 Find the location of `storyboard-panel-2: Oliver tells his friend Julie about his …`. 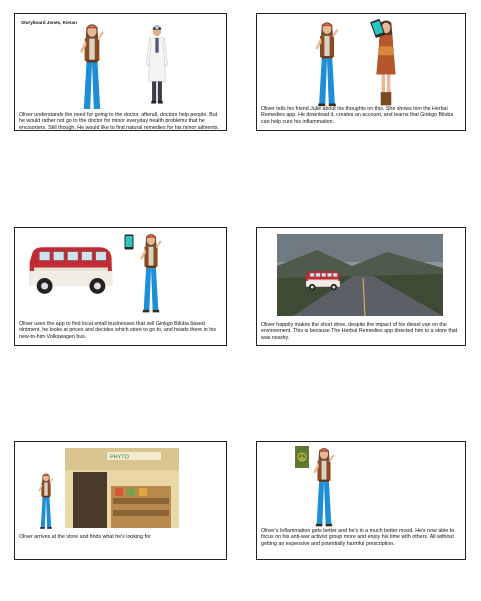

storyboard-panel-2: Oliver tells his friend Julie about his … is located at coordinates (361, 72).